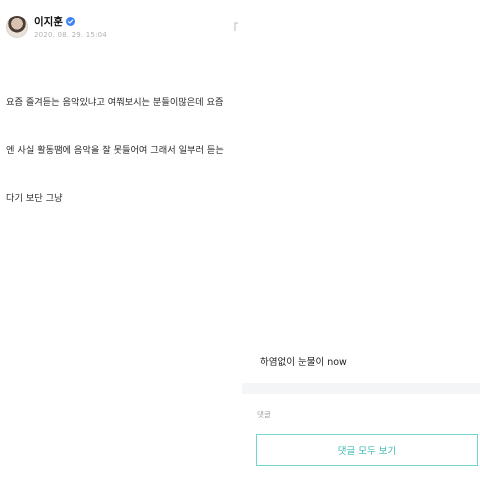 The height and width of the screenshot is (480, 480). I want to click on post-body-line: 다기 보단 그냥, so click(34, 198).